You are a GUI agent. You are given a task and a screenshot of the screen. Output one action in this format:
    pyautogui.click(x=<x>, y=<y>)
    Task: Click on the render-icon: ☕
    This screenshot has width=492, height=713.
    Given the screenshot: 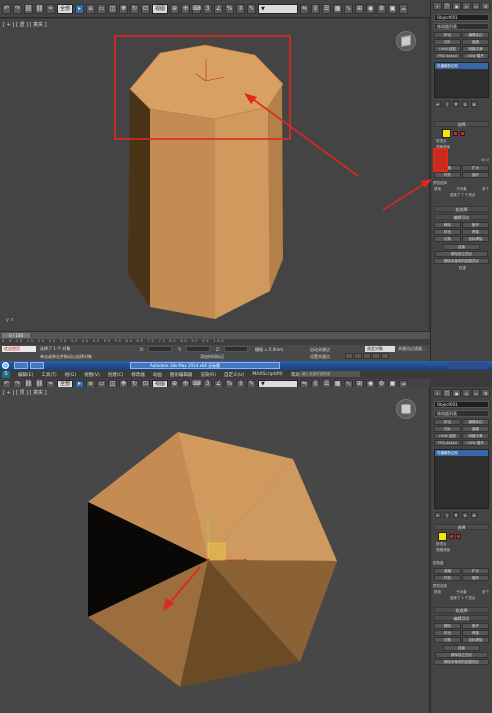 What is the action you would take?
    pyautogui.click(x=404, y=8)
    